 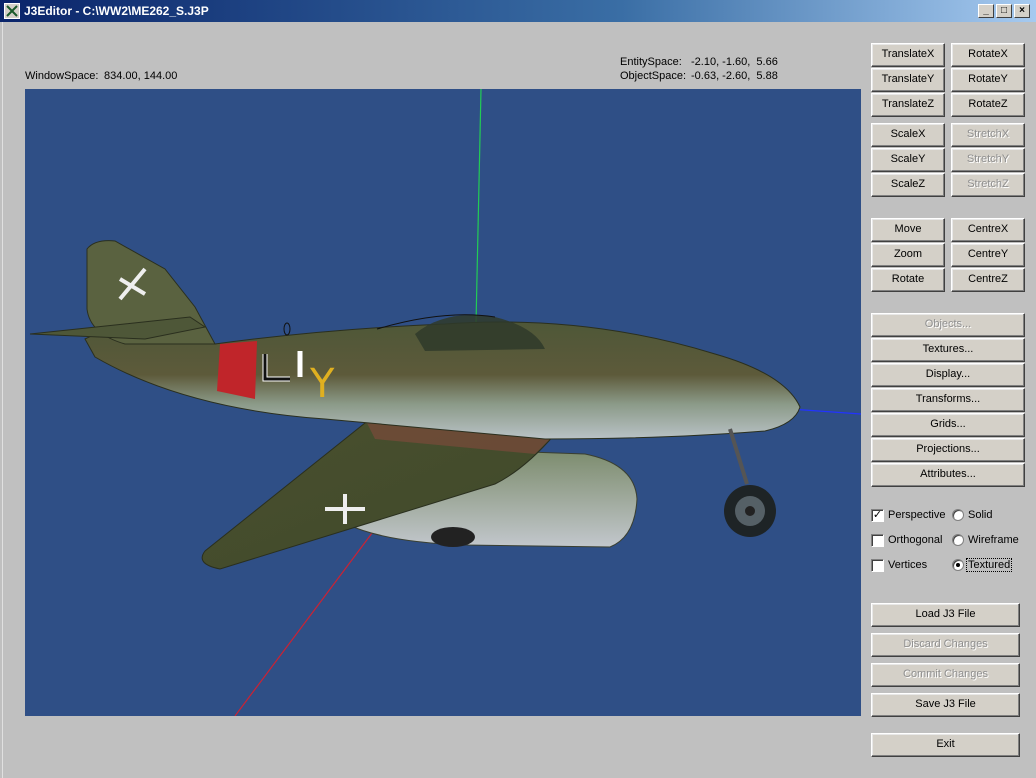 I want to click on axis-y-line, so click(x=478, y=207).